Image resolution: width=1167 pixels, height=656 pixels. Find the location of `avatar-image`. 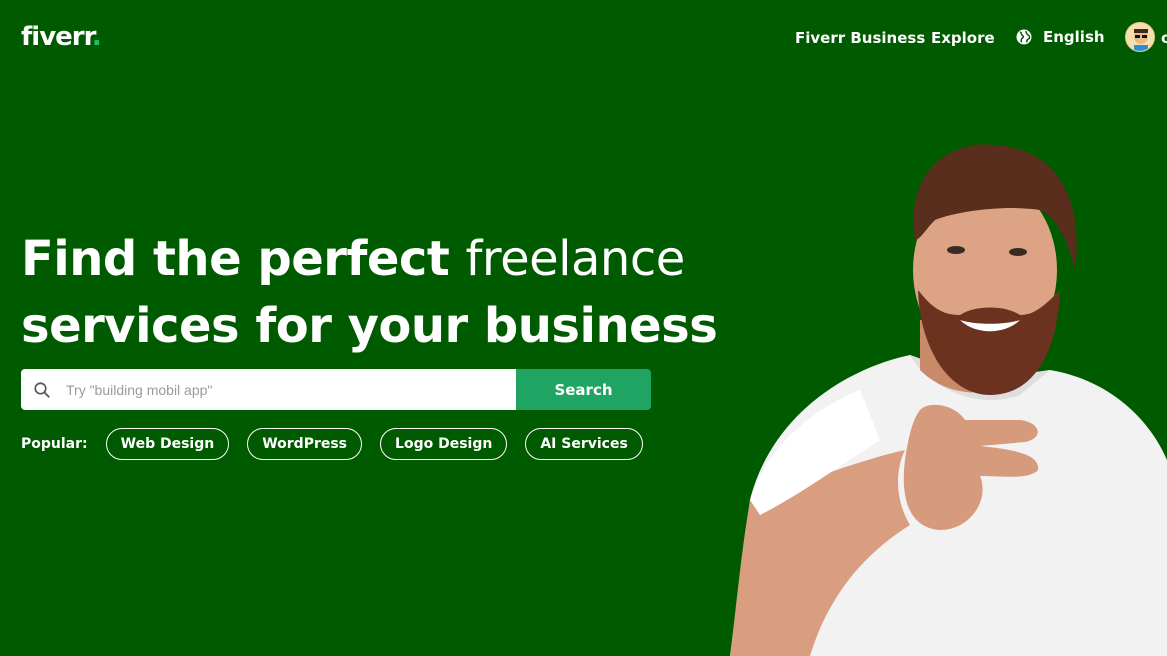

avatar-image is located at coordinates (1140, 37).